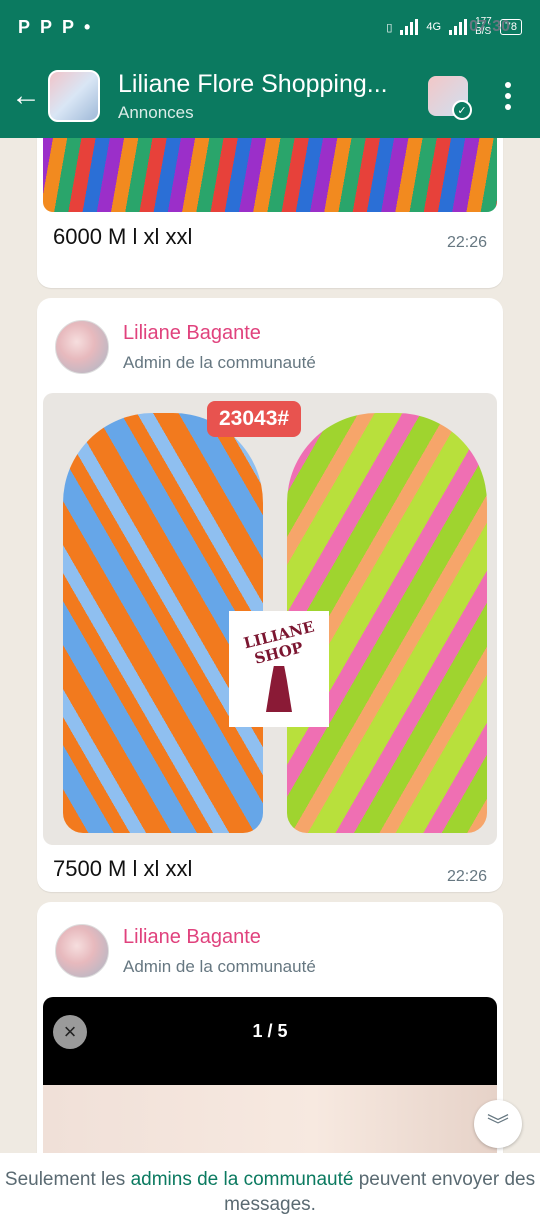 The width and height of the screenshot is (540, 1230). Describe the element at coordinates (242, 1179) in the screenshot. I see `admins-link: admins de la communauté` at that location.